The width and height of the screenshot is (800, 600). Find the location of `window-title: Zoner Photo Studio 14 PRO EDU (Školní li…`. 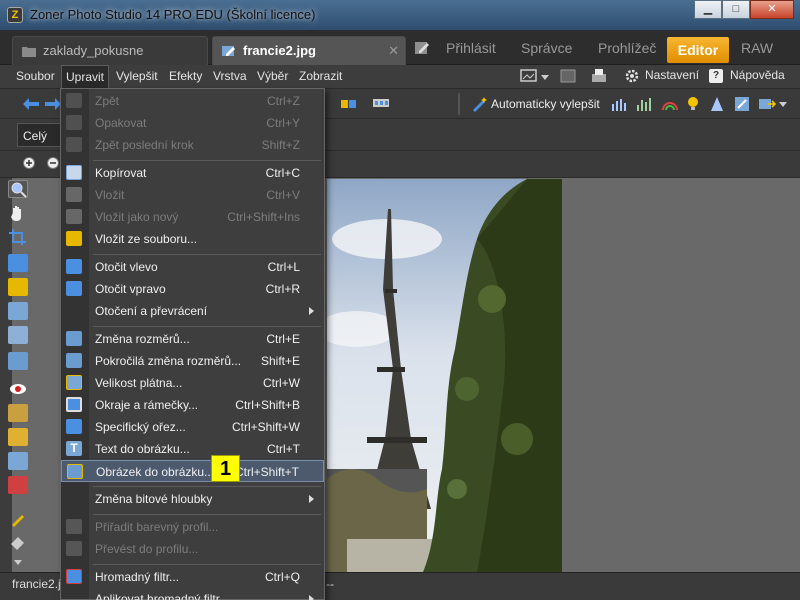

window-title: Zoner Photo Studio 14 PRO EDU (Školní li… is located at coordinates (173, 14).